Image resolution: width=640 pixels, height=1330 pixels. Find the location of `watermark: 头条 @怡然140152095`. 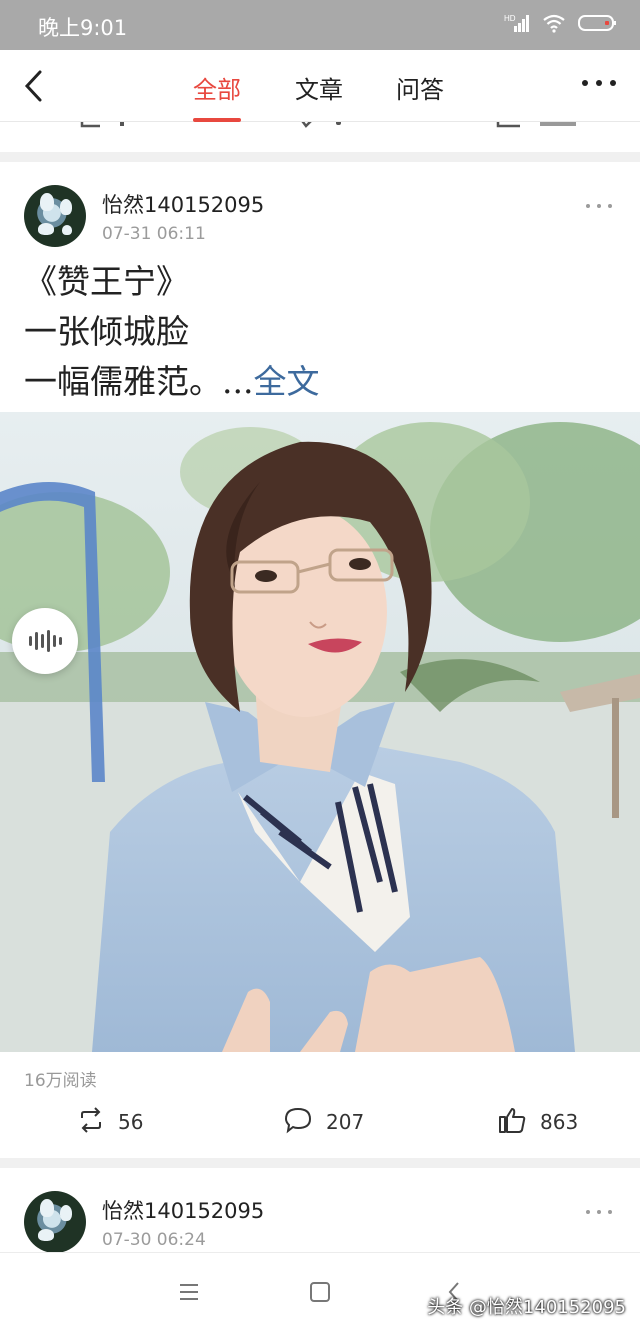

watermark: 头条 @怡然140152095 is located at coordinates (526, 1307).